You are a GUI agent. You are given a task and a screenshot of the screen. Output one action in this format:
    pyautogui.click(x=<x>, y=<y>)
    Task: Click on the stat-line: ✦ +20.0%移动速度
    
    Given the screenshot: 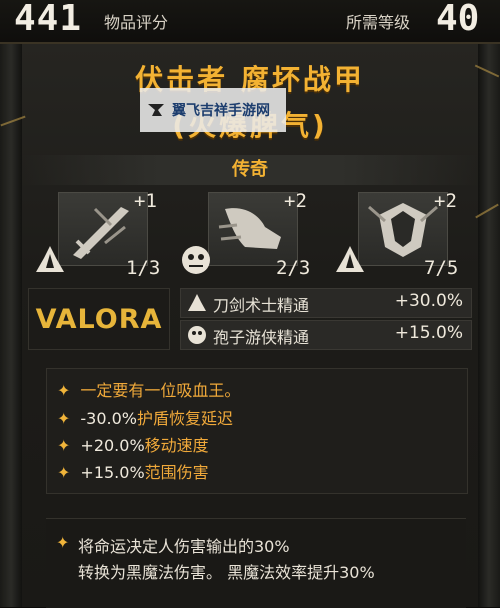 What is the action you would take?
    pyautogui.click(x=133, y=444)
    